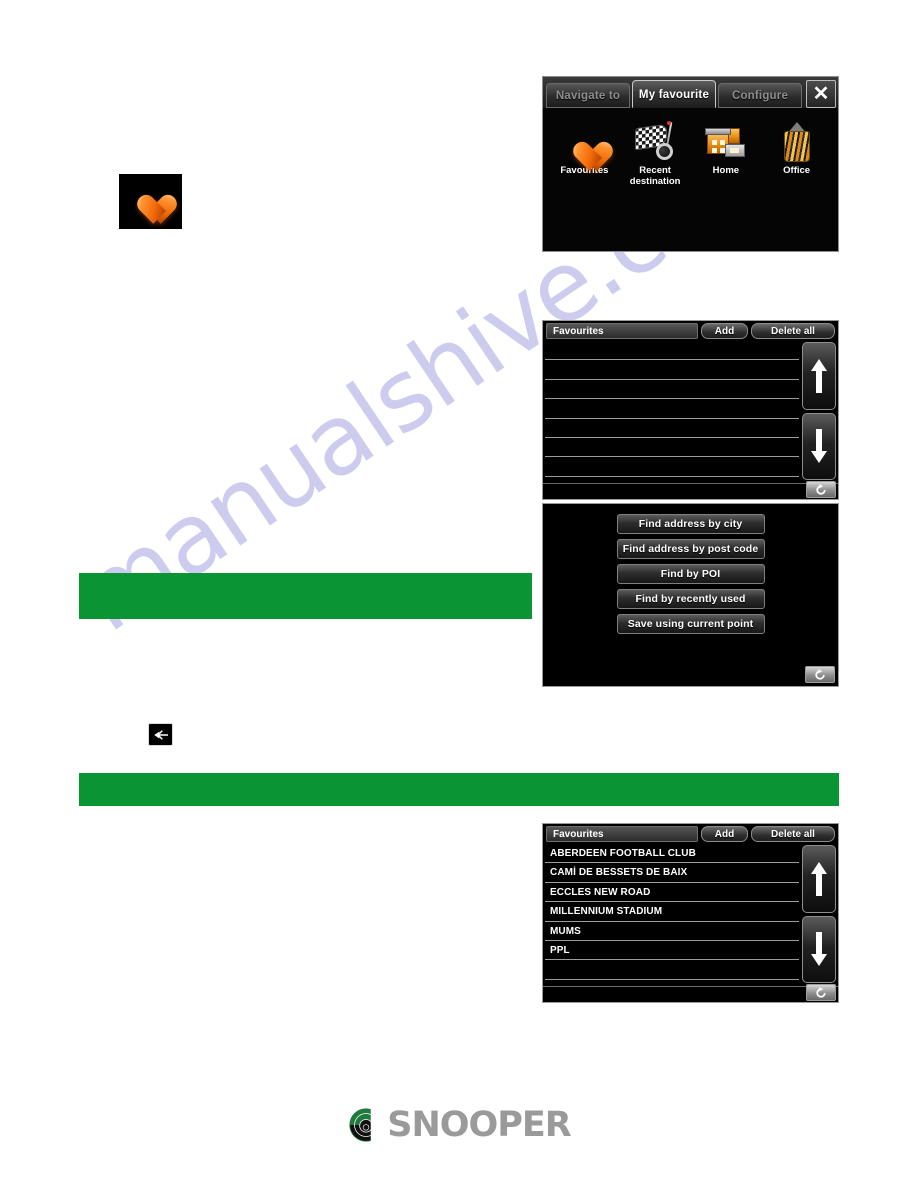 Image resolution: width=918 pixels, height=1188 pixels. I want to click on office-building-icon, so click(796, 140).